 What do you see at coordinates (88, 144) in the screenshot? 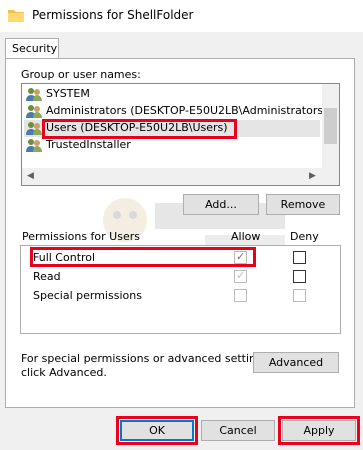
I see `list-item-label: TrustedInstaller` at bounding box center [88, 144].